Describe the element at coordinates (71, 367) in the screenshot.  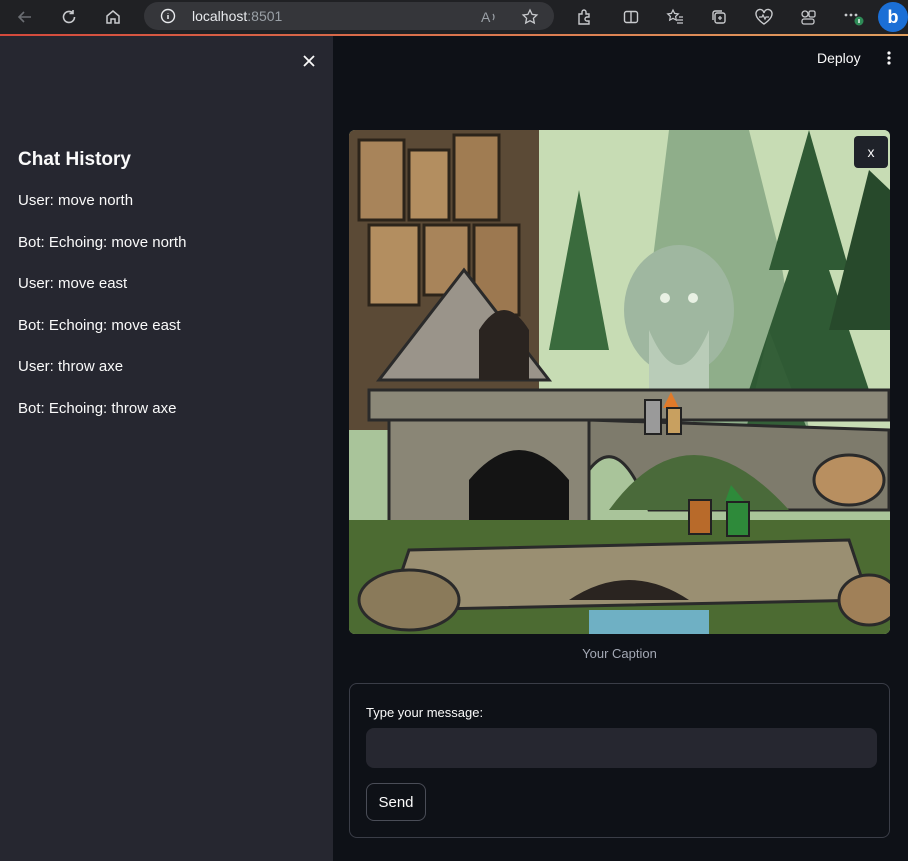
I see `chat-message: User: throw axe` at that location.